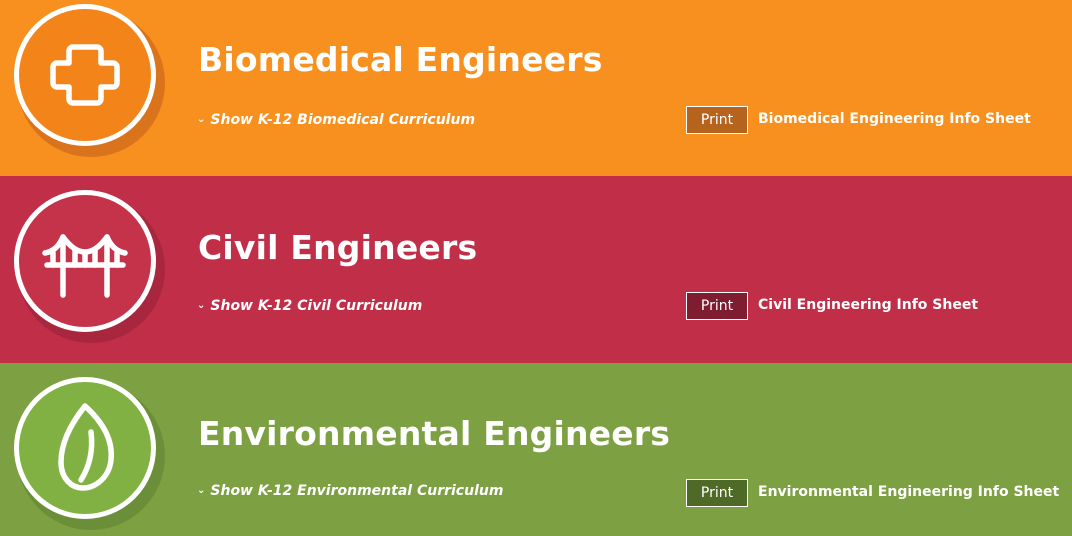 The image size is (1072, 536). I want to click on section-title: Environmental Engineers, so click(434, 433).